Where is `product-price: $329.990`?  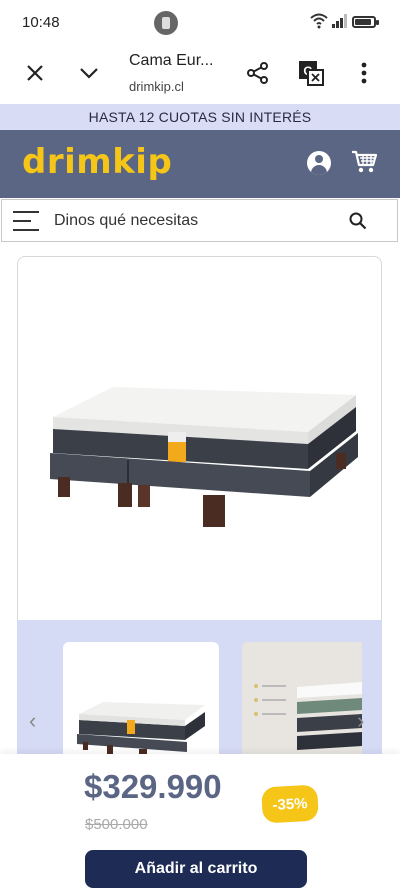
product-price: $329.990 is located at coordinates (153, 786).